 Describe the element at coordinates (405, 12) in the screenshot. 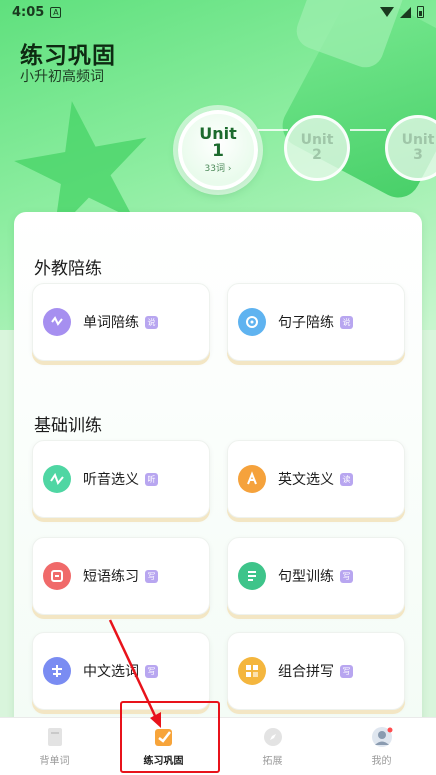

I see `signal-icon` at that location.